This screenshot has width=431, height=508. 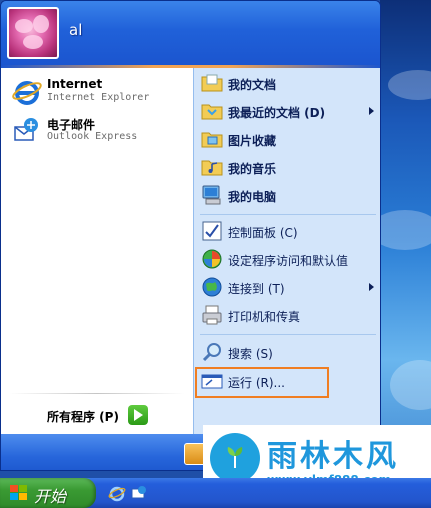 What do you see at coordinates (289, 287) in the screenshot?
I see `system-item-connect-to: 连接到 (T)` at bounding box center [289, 287].